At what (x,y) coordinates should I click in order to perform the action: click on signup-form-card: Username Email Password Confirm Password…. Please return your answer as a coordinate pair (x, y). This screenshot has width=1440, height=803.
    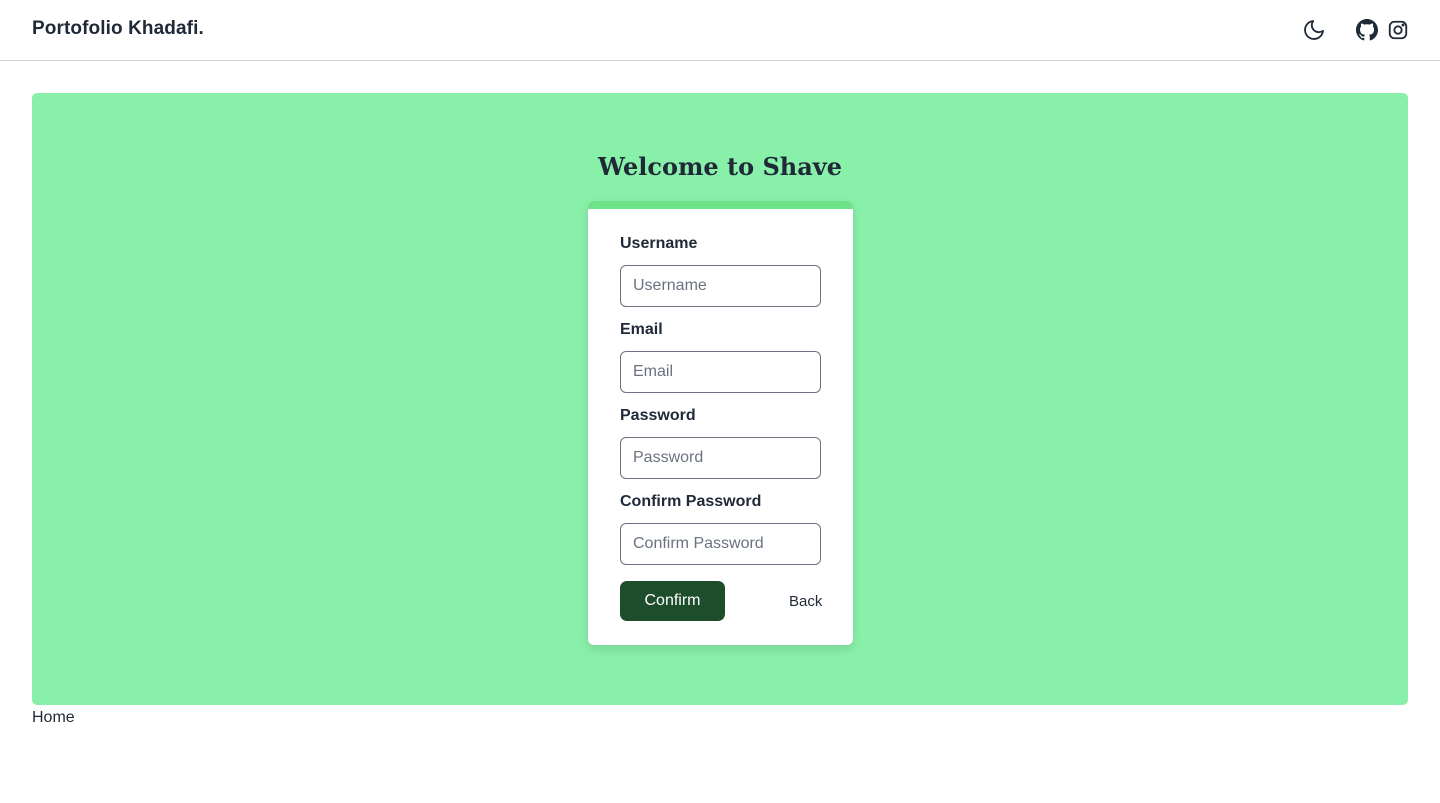
    Looking at the image, I should click on (720, 423).